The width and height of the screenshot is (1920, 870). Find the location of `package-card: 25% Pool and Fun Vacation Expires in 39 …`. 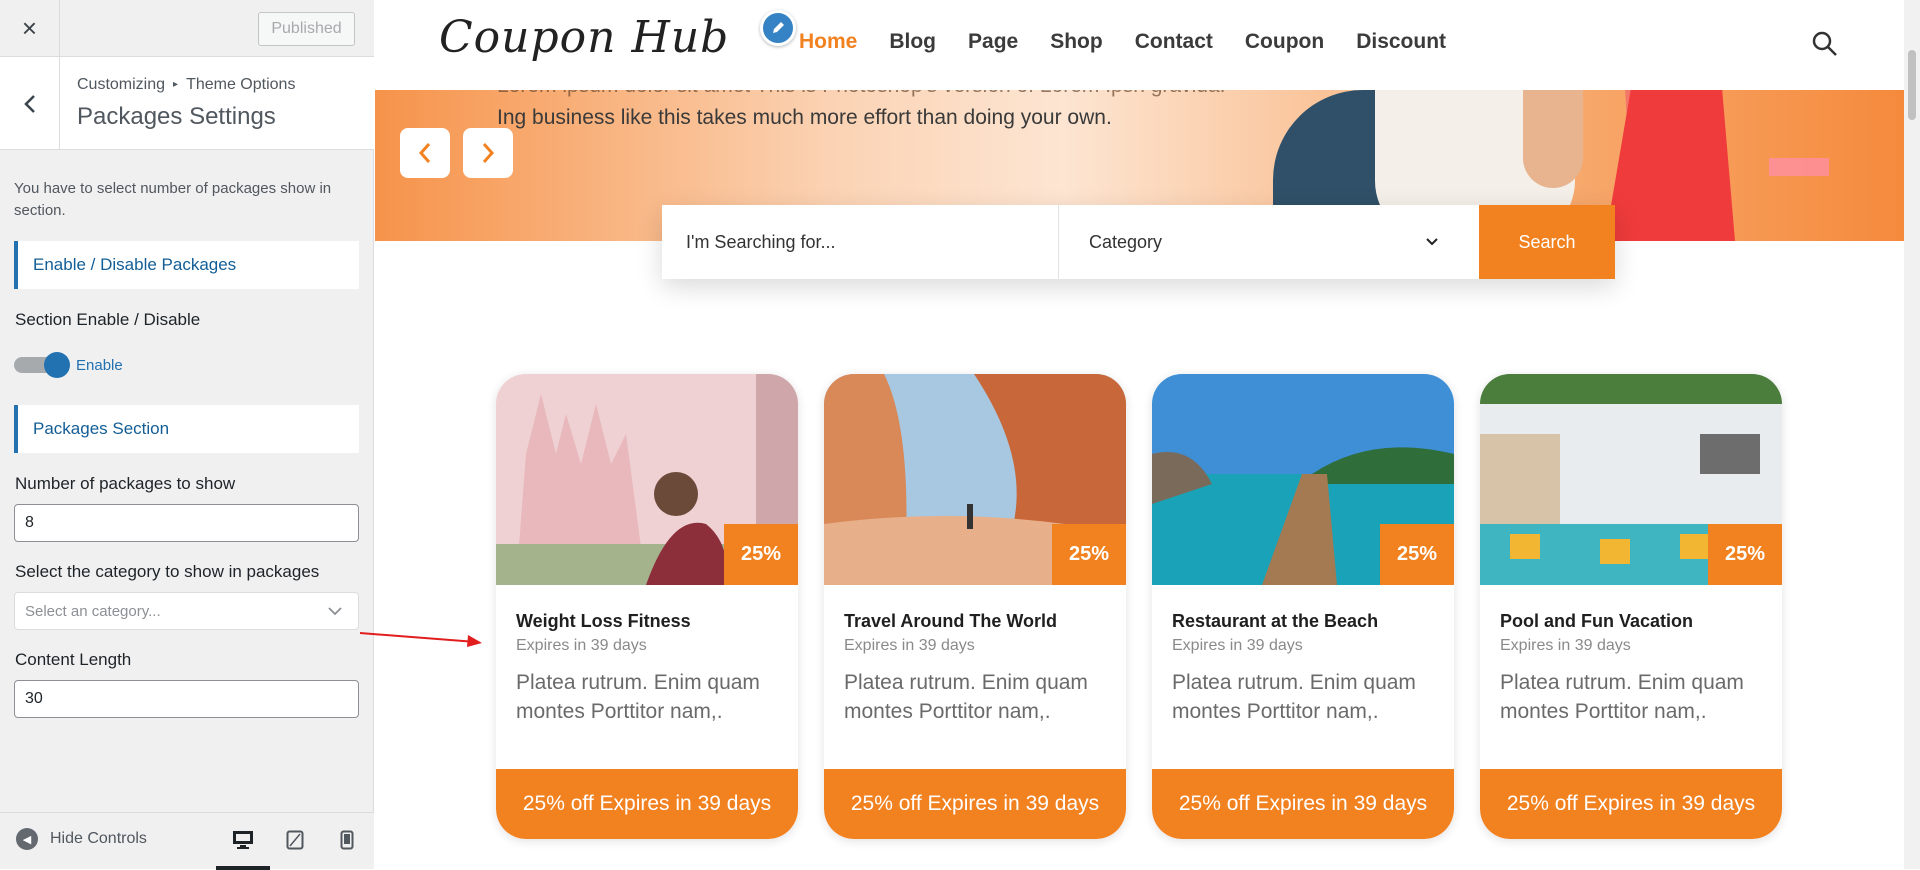

package-card: 25% Pool and Fun Vacation Expires in 39 … is located at coordinates (1631, 606).